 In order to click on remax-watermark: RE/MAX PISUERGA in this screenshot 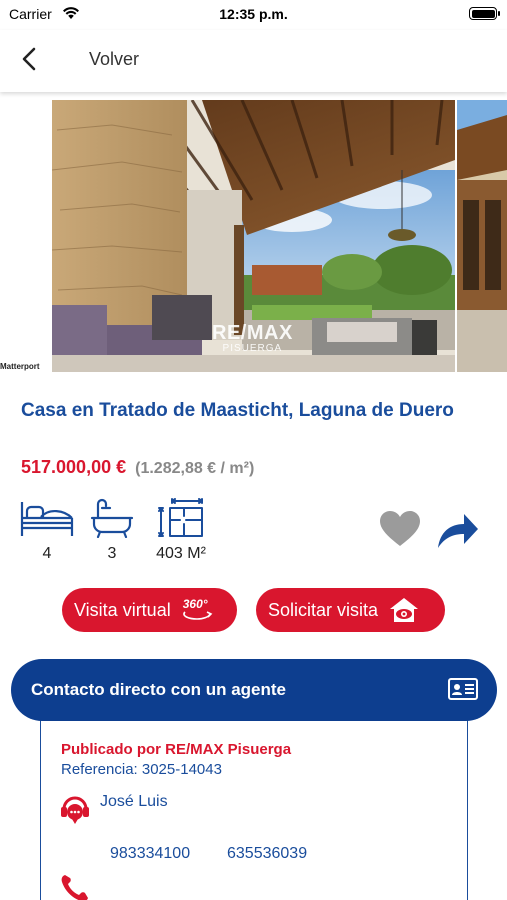, I will do `click(252, 338)`.